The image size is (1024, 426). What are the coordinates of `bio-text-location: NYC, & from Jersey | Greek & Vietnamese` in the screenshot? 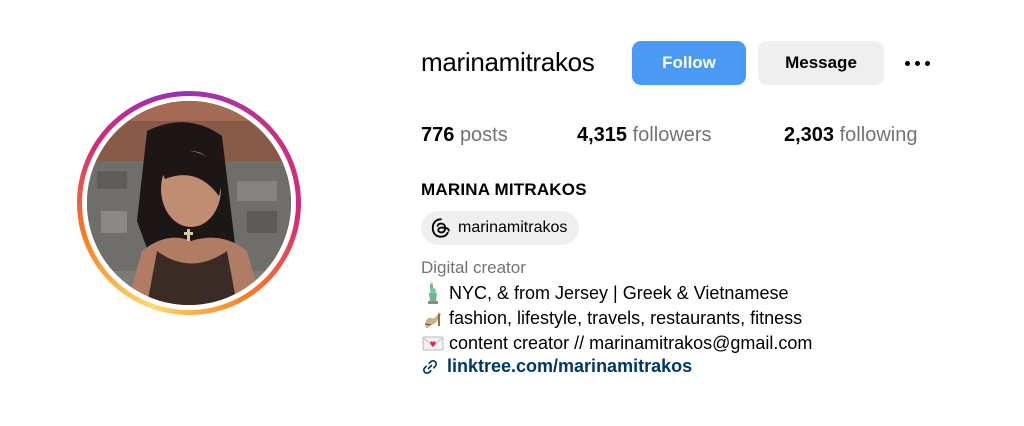 It's located at (619, 292).